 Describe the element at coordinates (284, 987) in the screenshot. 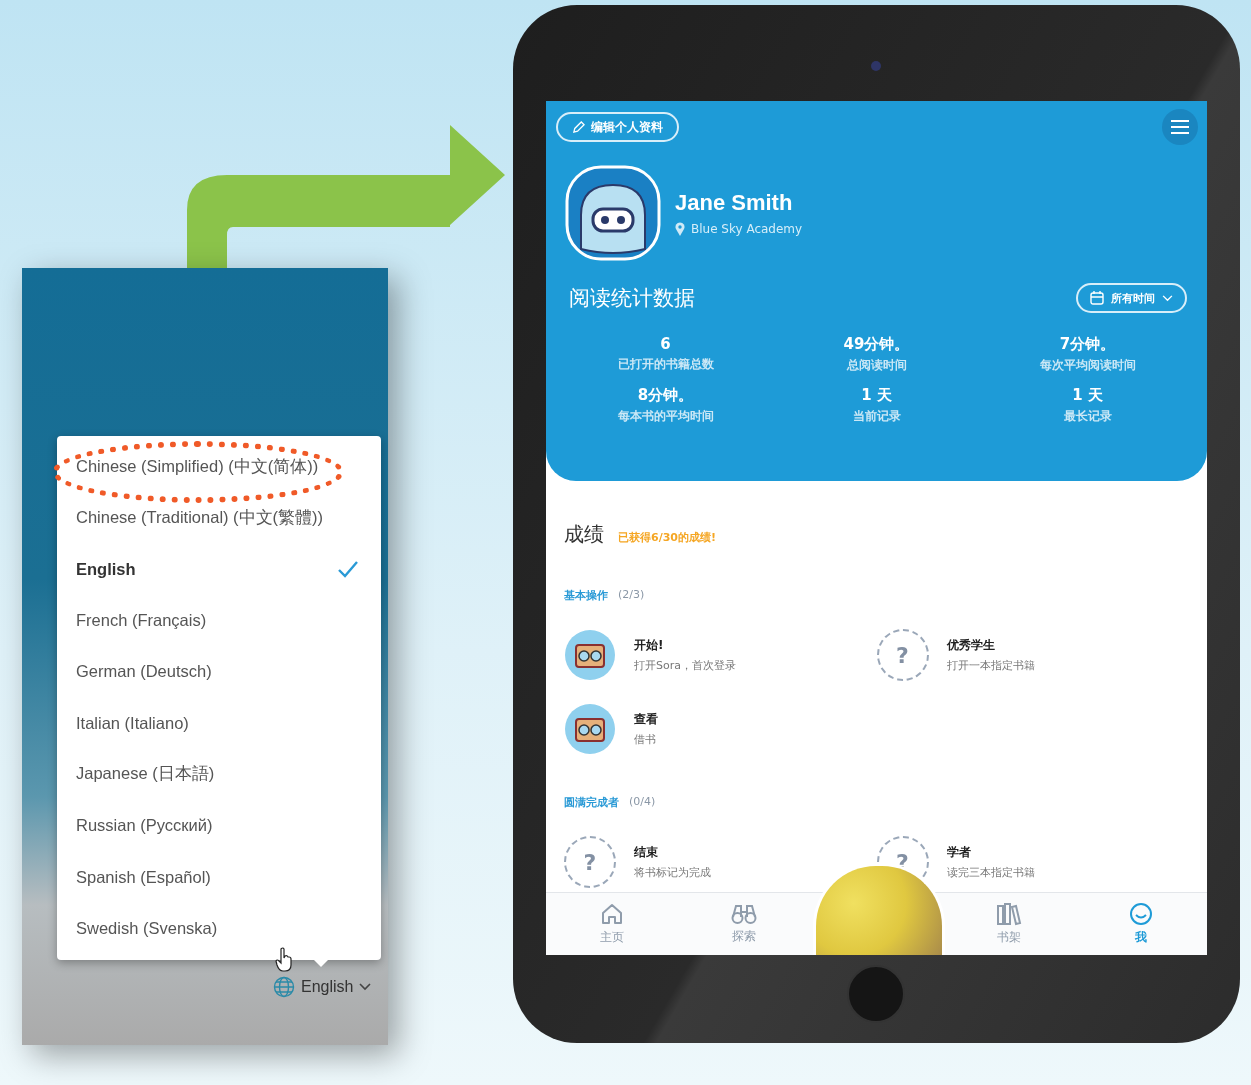

I see `globe-icon` at that location.